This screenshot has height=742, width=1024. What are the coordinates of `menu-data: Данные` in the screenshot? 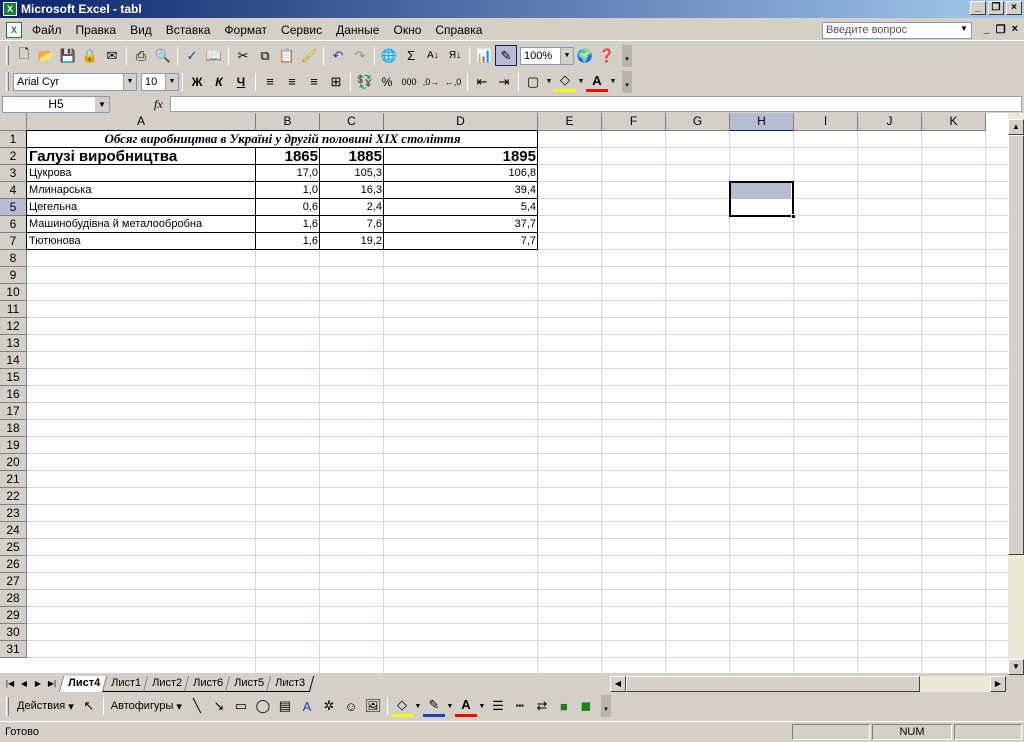 It's located at (357, 30).